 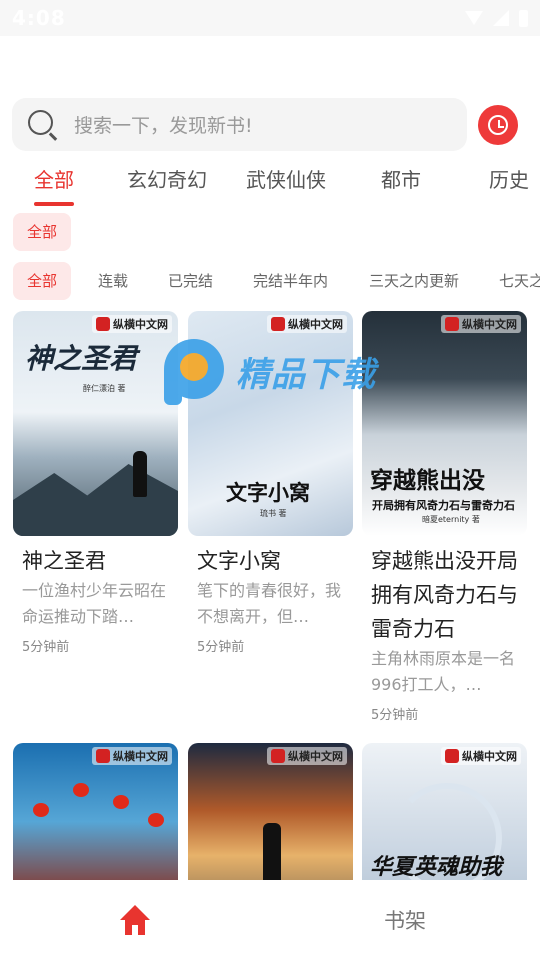 I want to click on cover-title: 神之圣君, so click(x=81, y=358).